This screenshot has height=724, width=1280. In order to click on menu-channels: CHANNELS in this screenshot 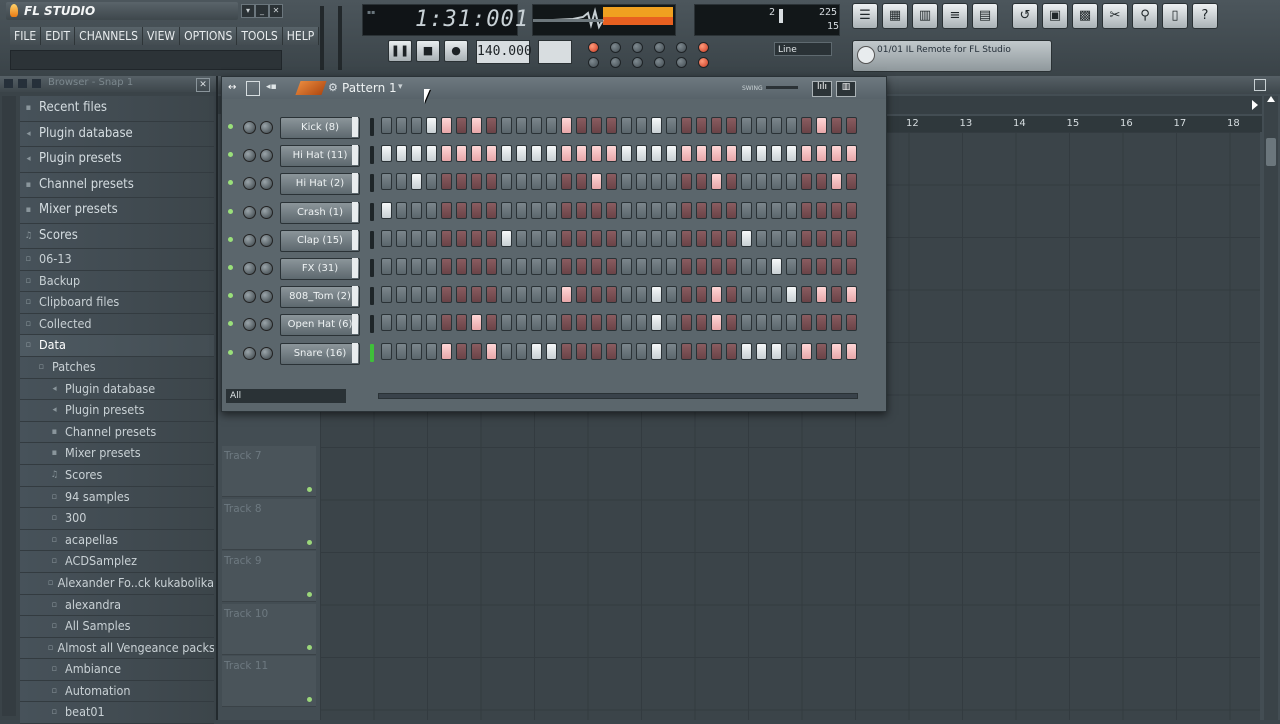, I will do `click(109, 36)`.